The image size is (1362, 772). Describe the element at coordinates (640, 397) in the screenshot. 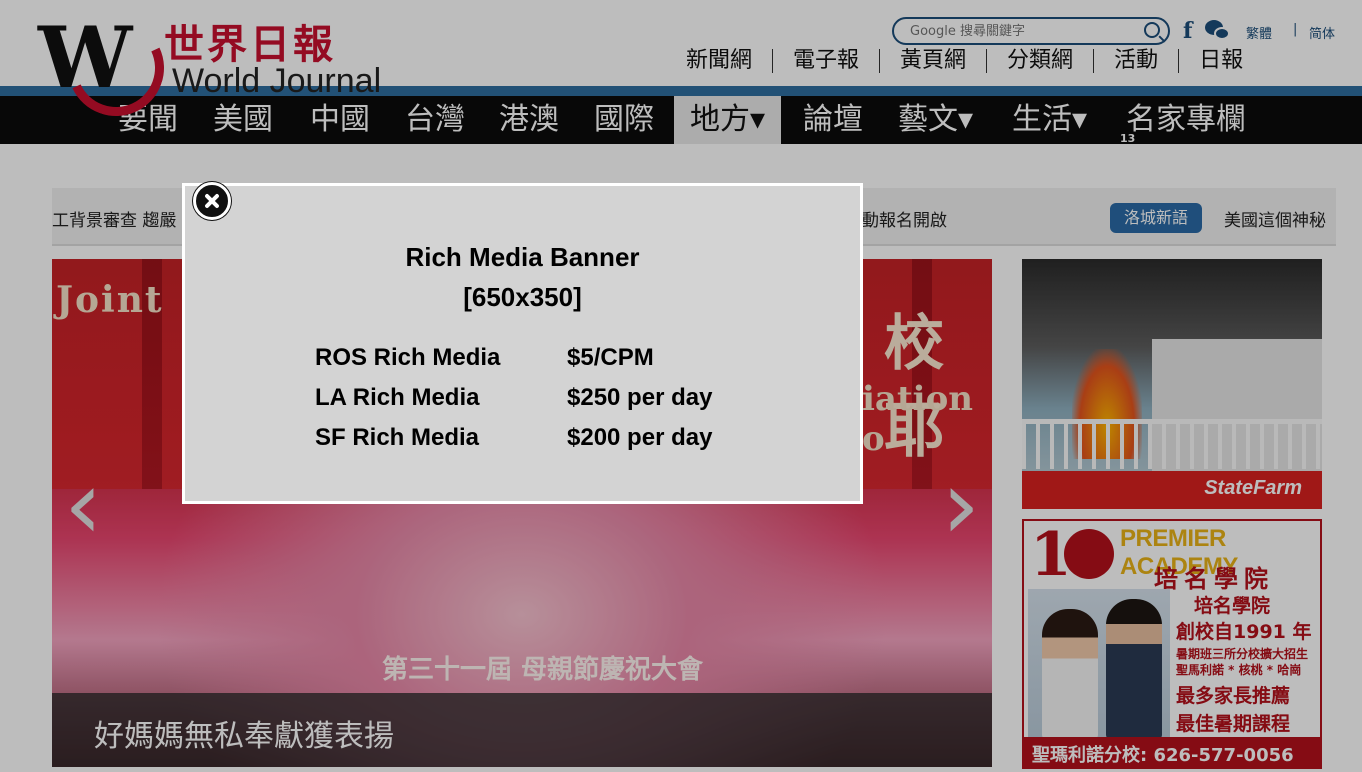

I see `rate-price: $250 per day` at that location.